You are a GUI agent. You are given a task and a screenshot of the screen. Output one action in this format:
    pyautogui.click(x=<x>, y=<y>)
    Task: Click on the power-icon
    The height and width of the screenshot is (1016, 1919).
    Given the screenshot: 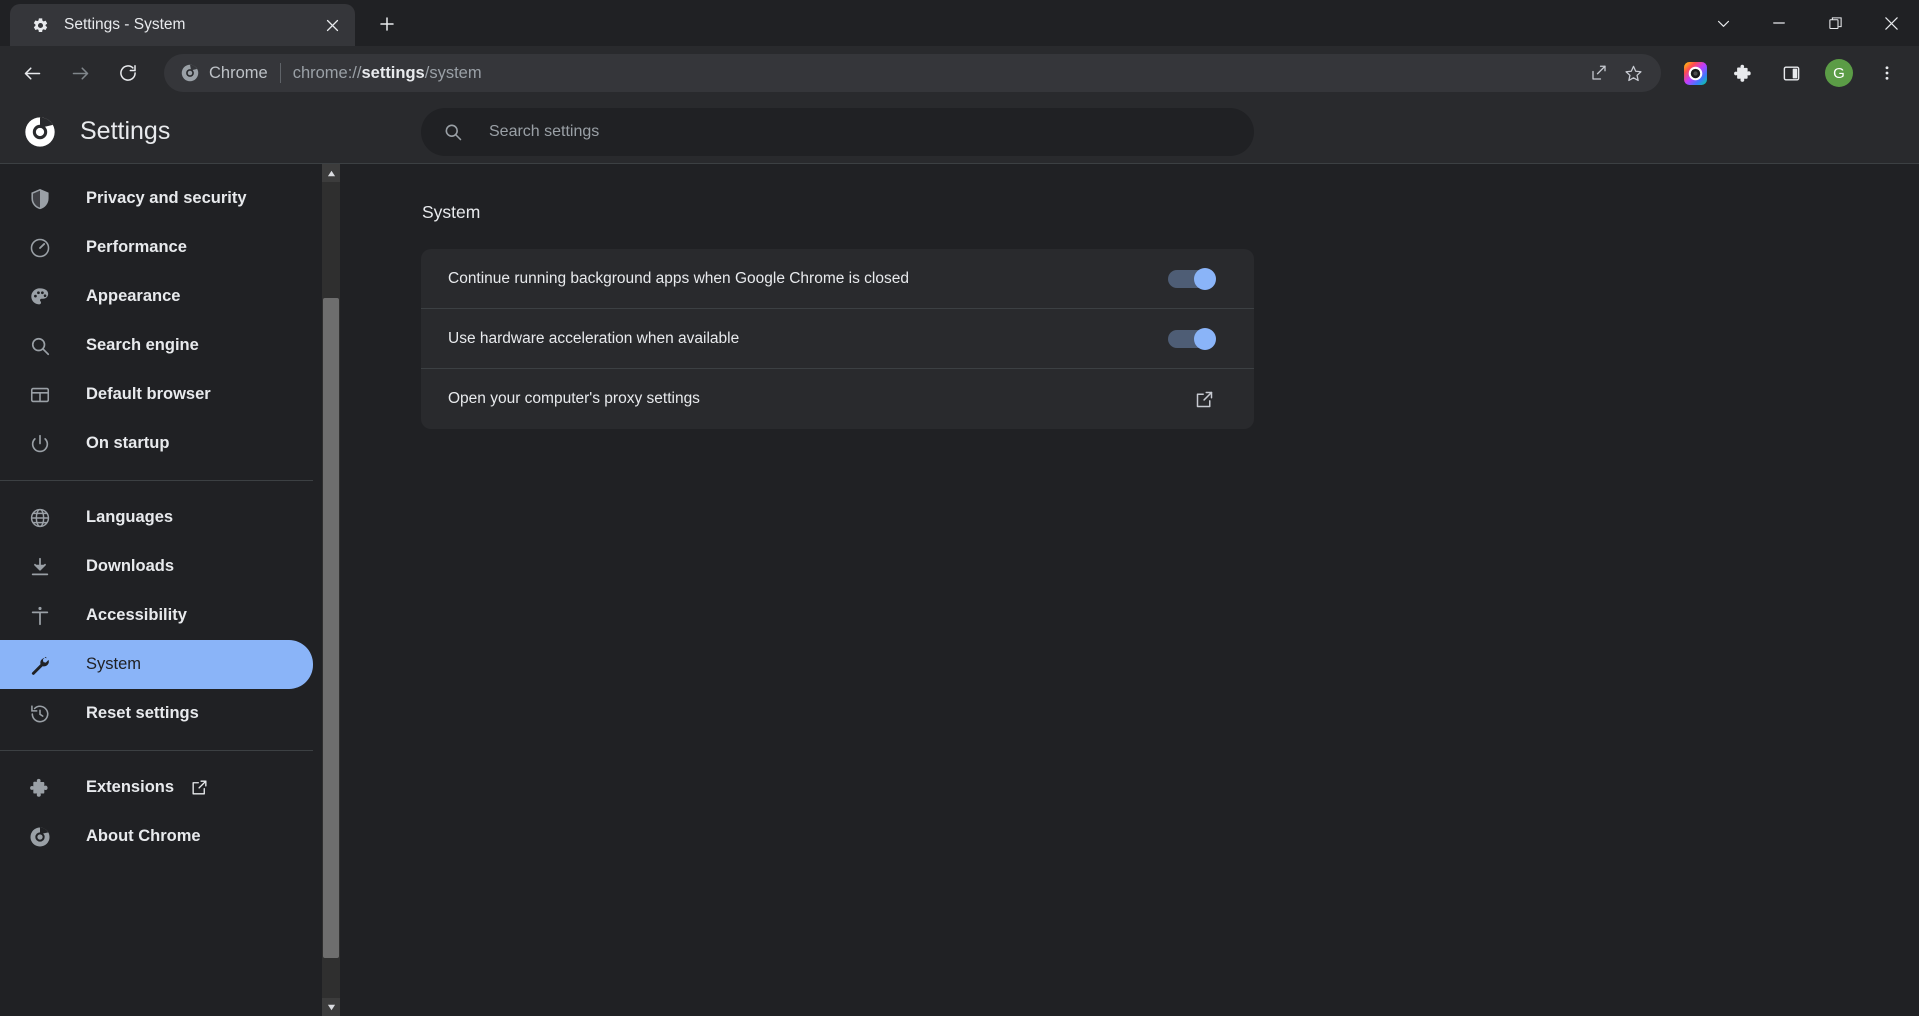 What is the action you would take?
    pyautogui.click(x=40, y=444)
    